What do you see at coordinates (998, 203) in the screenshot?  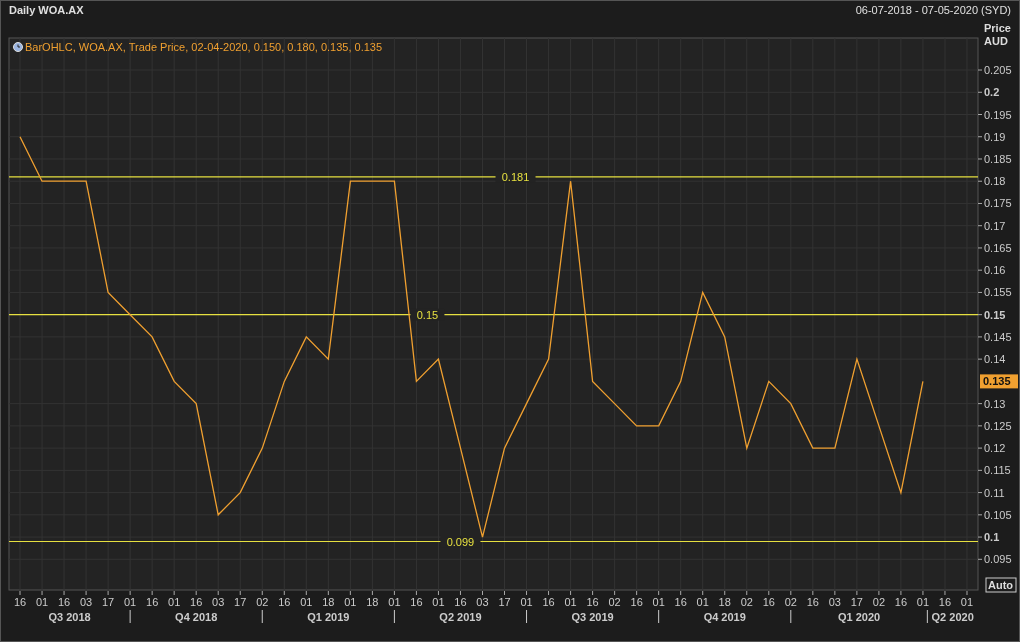 I see `y-axis-label: 0.175` at bounding box center [998, 203].